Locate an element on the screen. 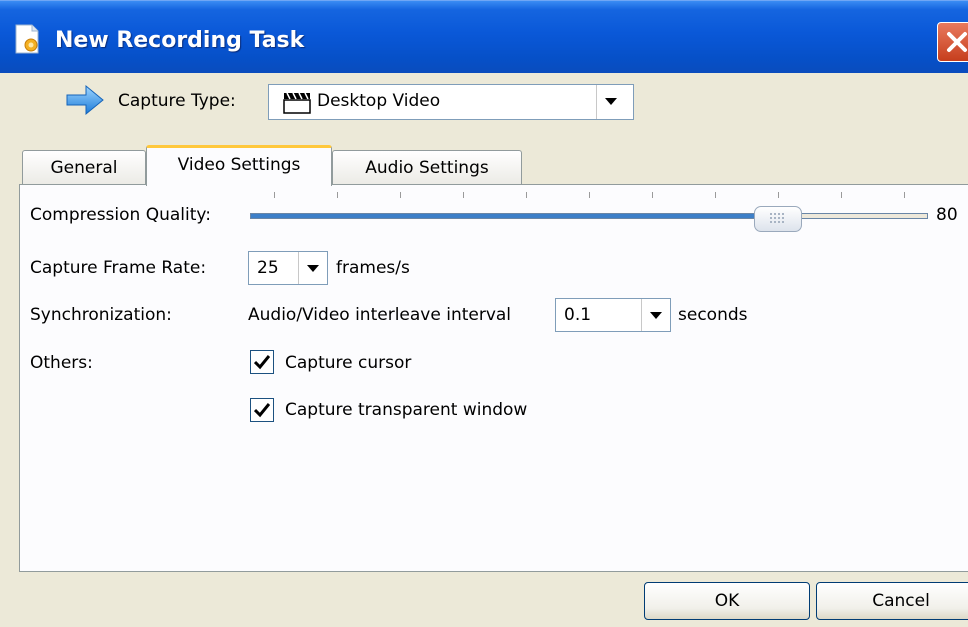 The height and width of the screenshot is (627, 968). close-icon is located at coordinates (957, 42).